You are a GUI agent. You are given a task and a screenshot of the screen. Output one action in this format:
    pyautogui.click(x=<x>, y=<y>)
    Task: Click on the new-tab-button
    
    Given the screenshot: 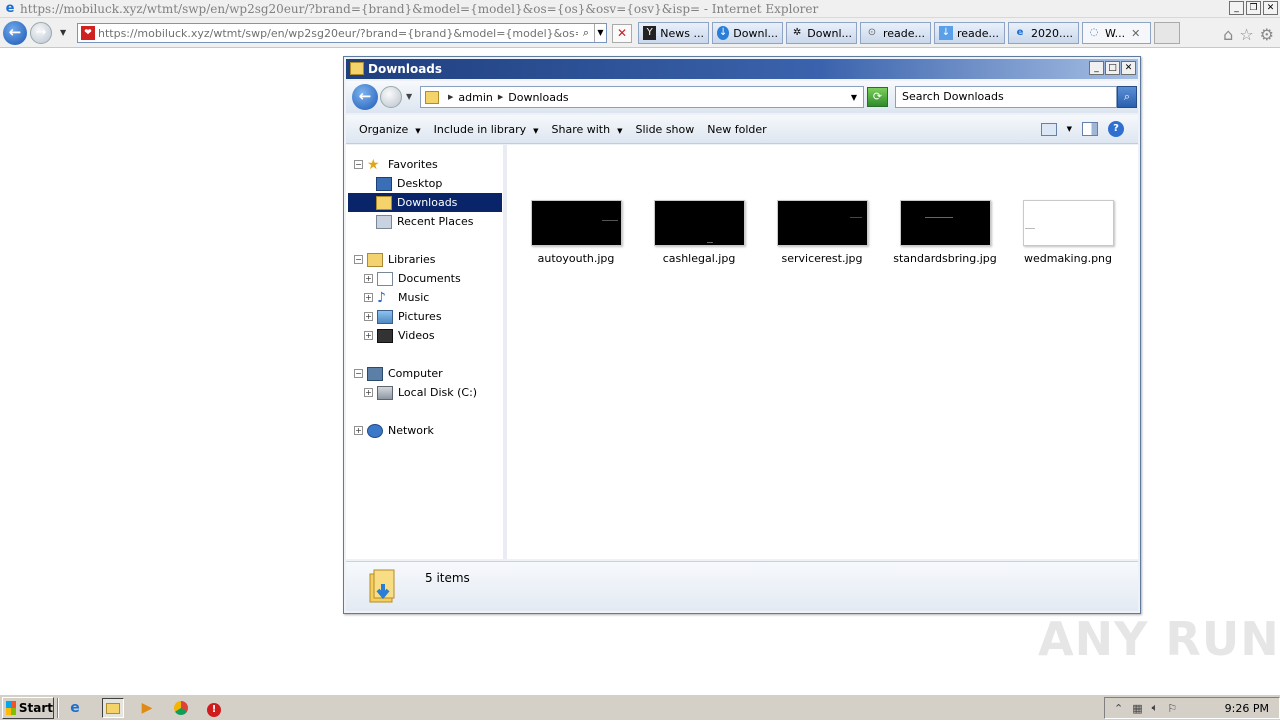 What is the action you would take?
    pyautogui.click(x=1167, y=33)
    